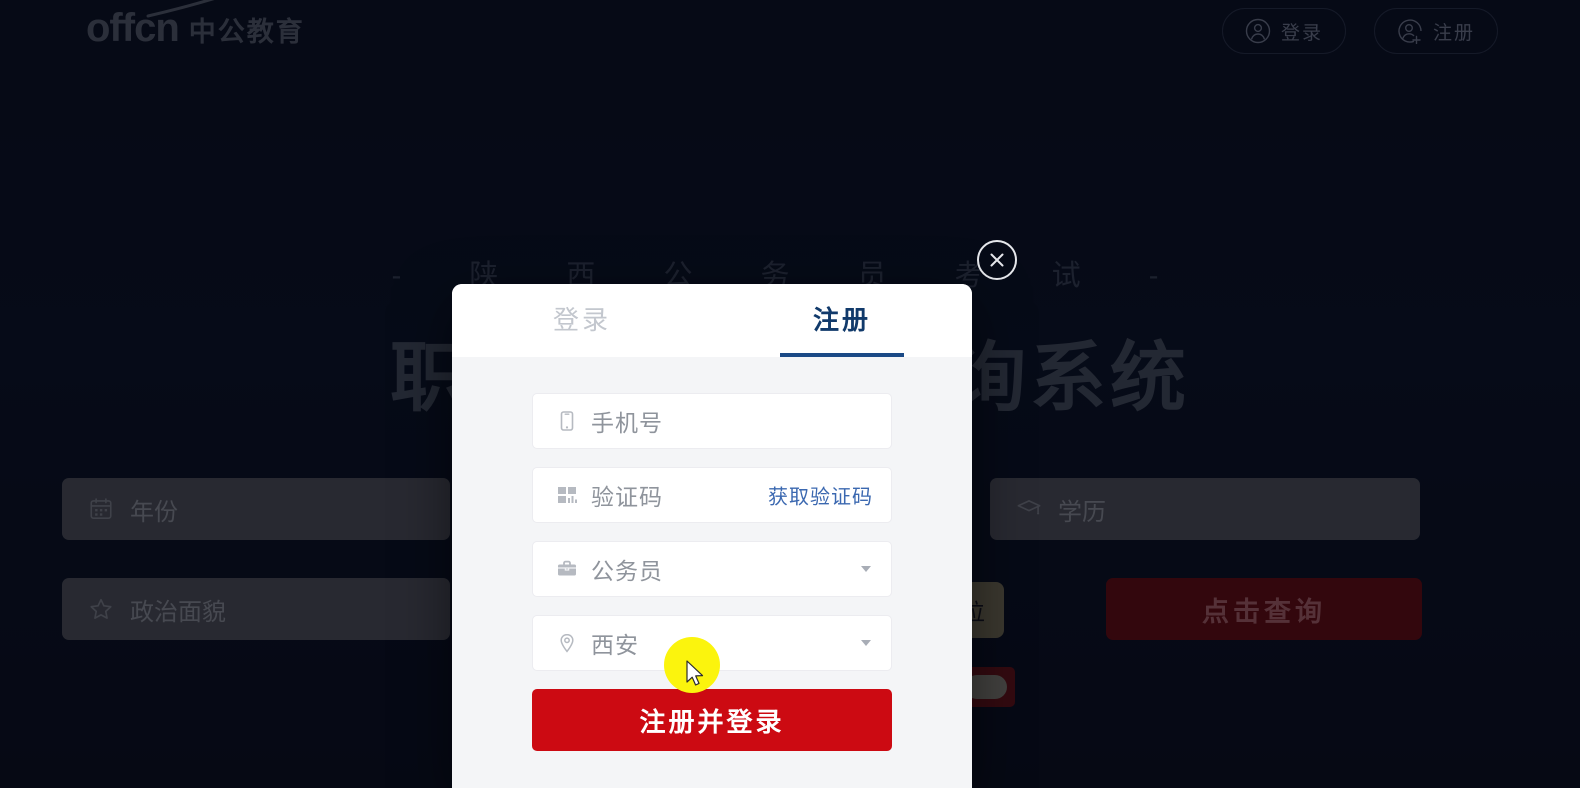  What do you see at coordinates (712, 495) in the screenshot?
I see `verify-code-input: 验证码 获取验证码` at bounding box center [712, 495].